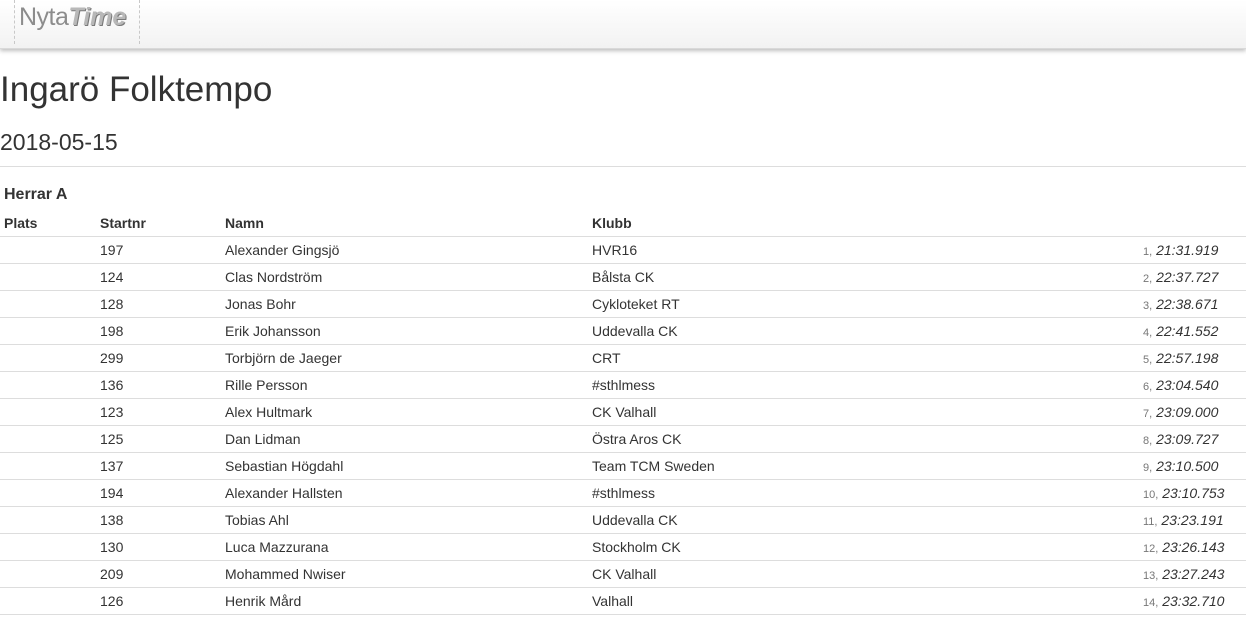 The image size is (1246, 617). What do you see at coordinates (1179, 547) in the screenshot?
I see `cell-time: 12, 23:26.143` at bounding box center [1179, 547].